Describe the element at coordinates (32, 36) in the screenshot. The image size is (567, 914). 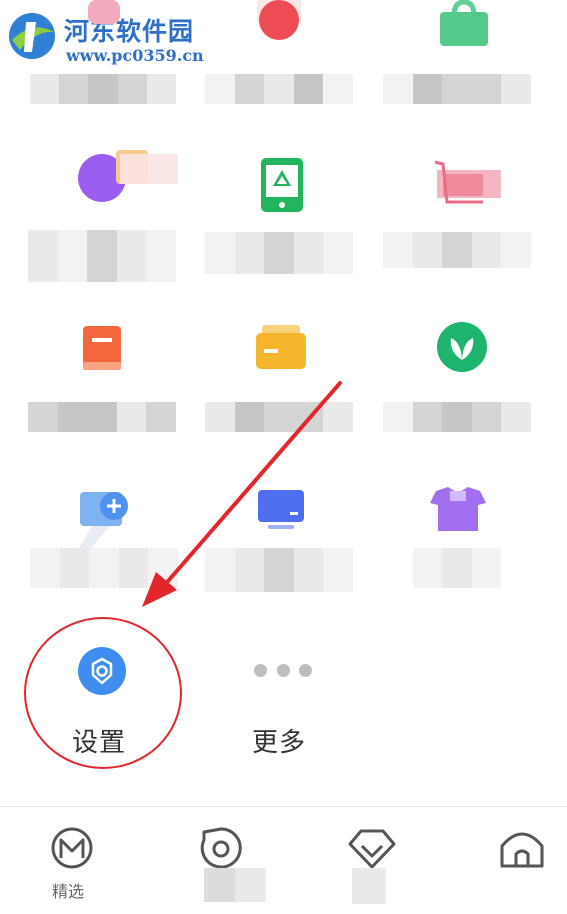
I see `watermark-logo-icon` at that location.